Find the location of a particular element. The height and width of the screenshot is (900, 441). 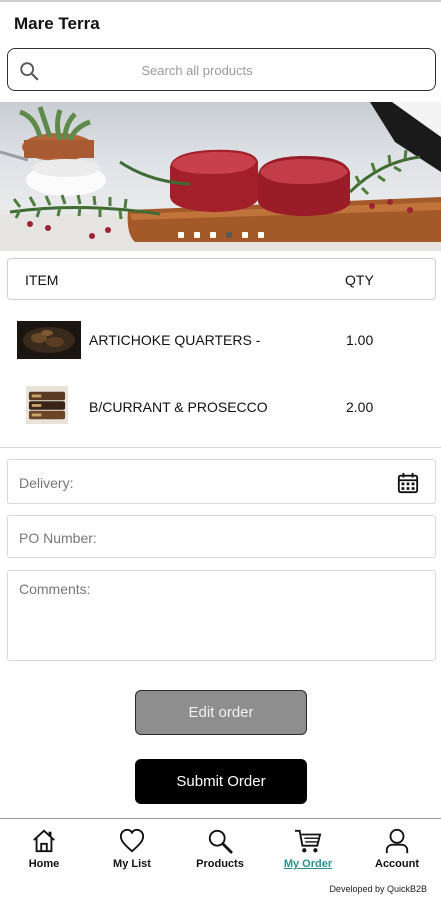

nav-label-my-order: My Order is located at coordinates (308, 864).